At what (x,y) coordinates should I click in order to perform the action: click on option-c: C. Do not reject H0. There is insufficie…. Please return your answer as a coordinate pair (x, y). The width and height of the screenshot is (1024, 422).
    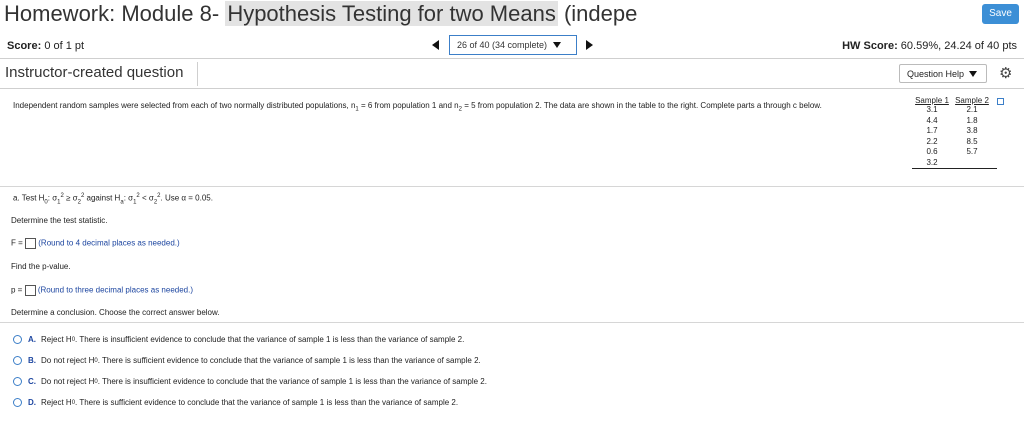
    Looking at the image, I should click on (250, 381).